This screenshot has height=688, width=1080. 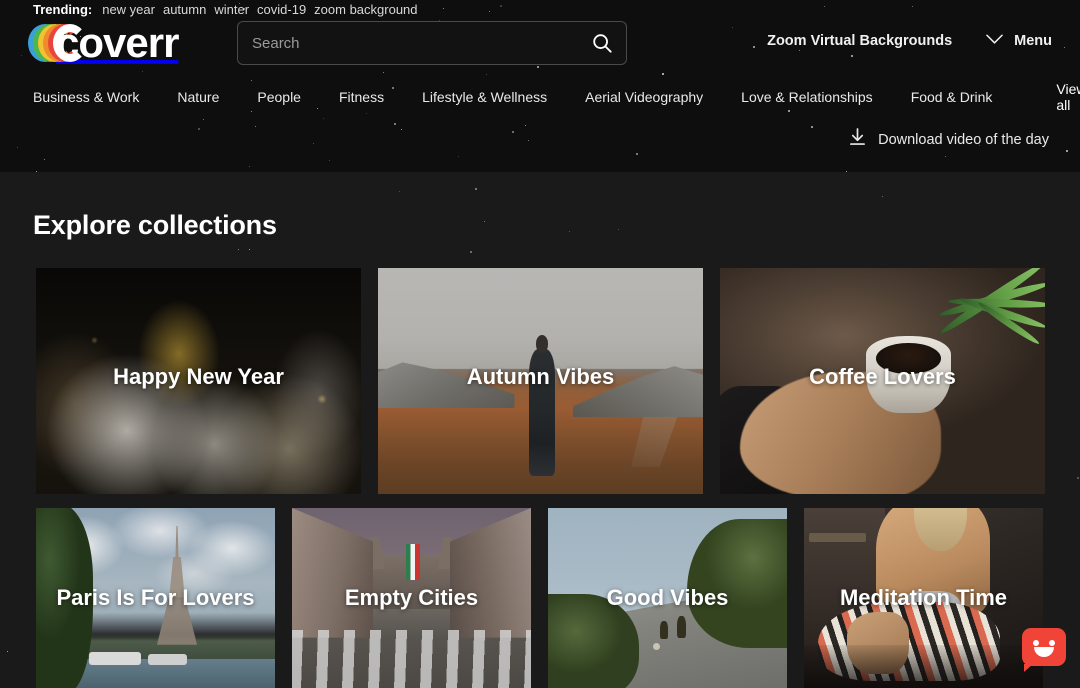 I want to click on download-video-of-the-day-button: Download video of the day, so click(x=949, y=139).